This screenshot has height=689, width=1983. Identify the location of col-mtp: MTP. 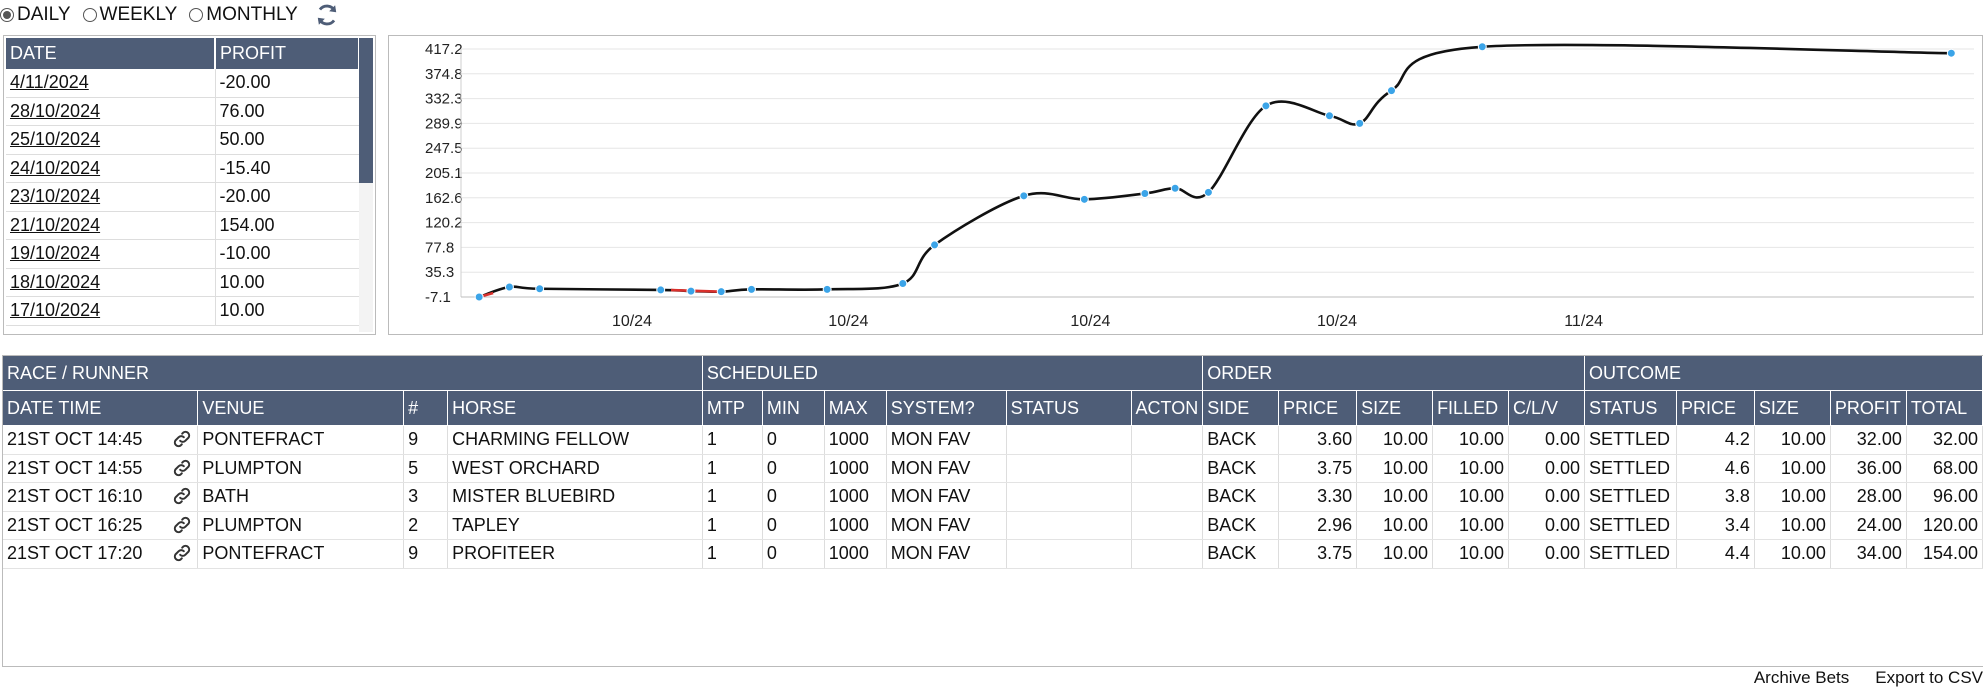
(732, 408).